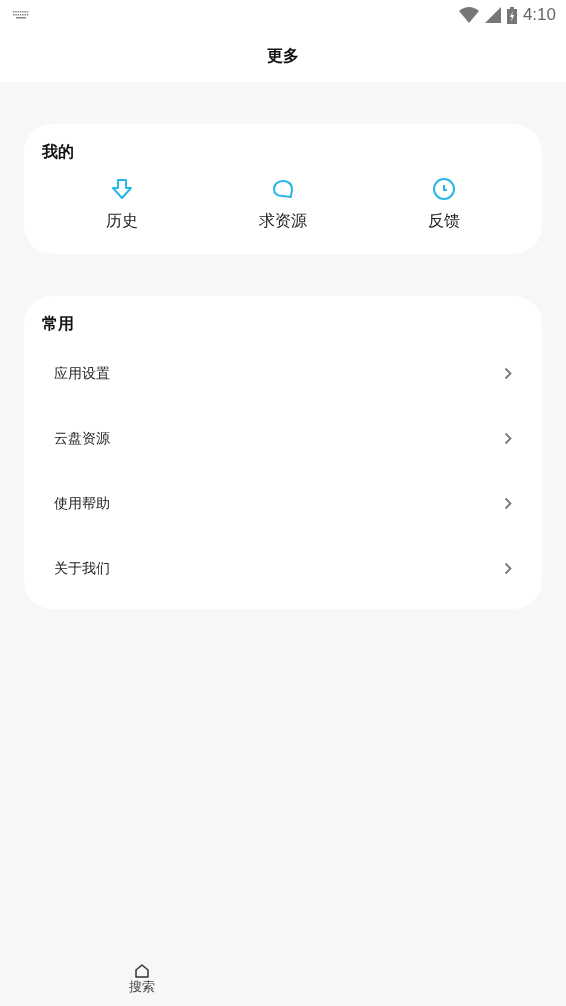 Image resolution: width=566 pixels, height=1006 pixels. Describe the element at coordinates (443, 189) in the screenshot. I see `clock-icon` at that location.